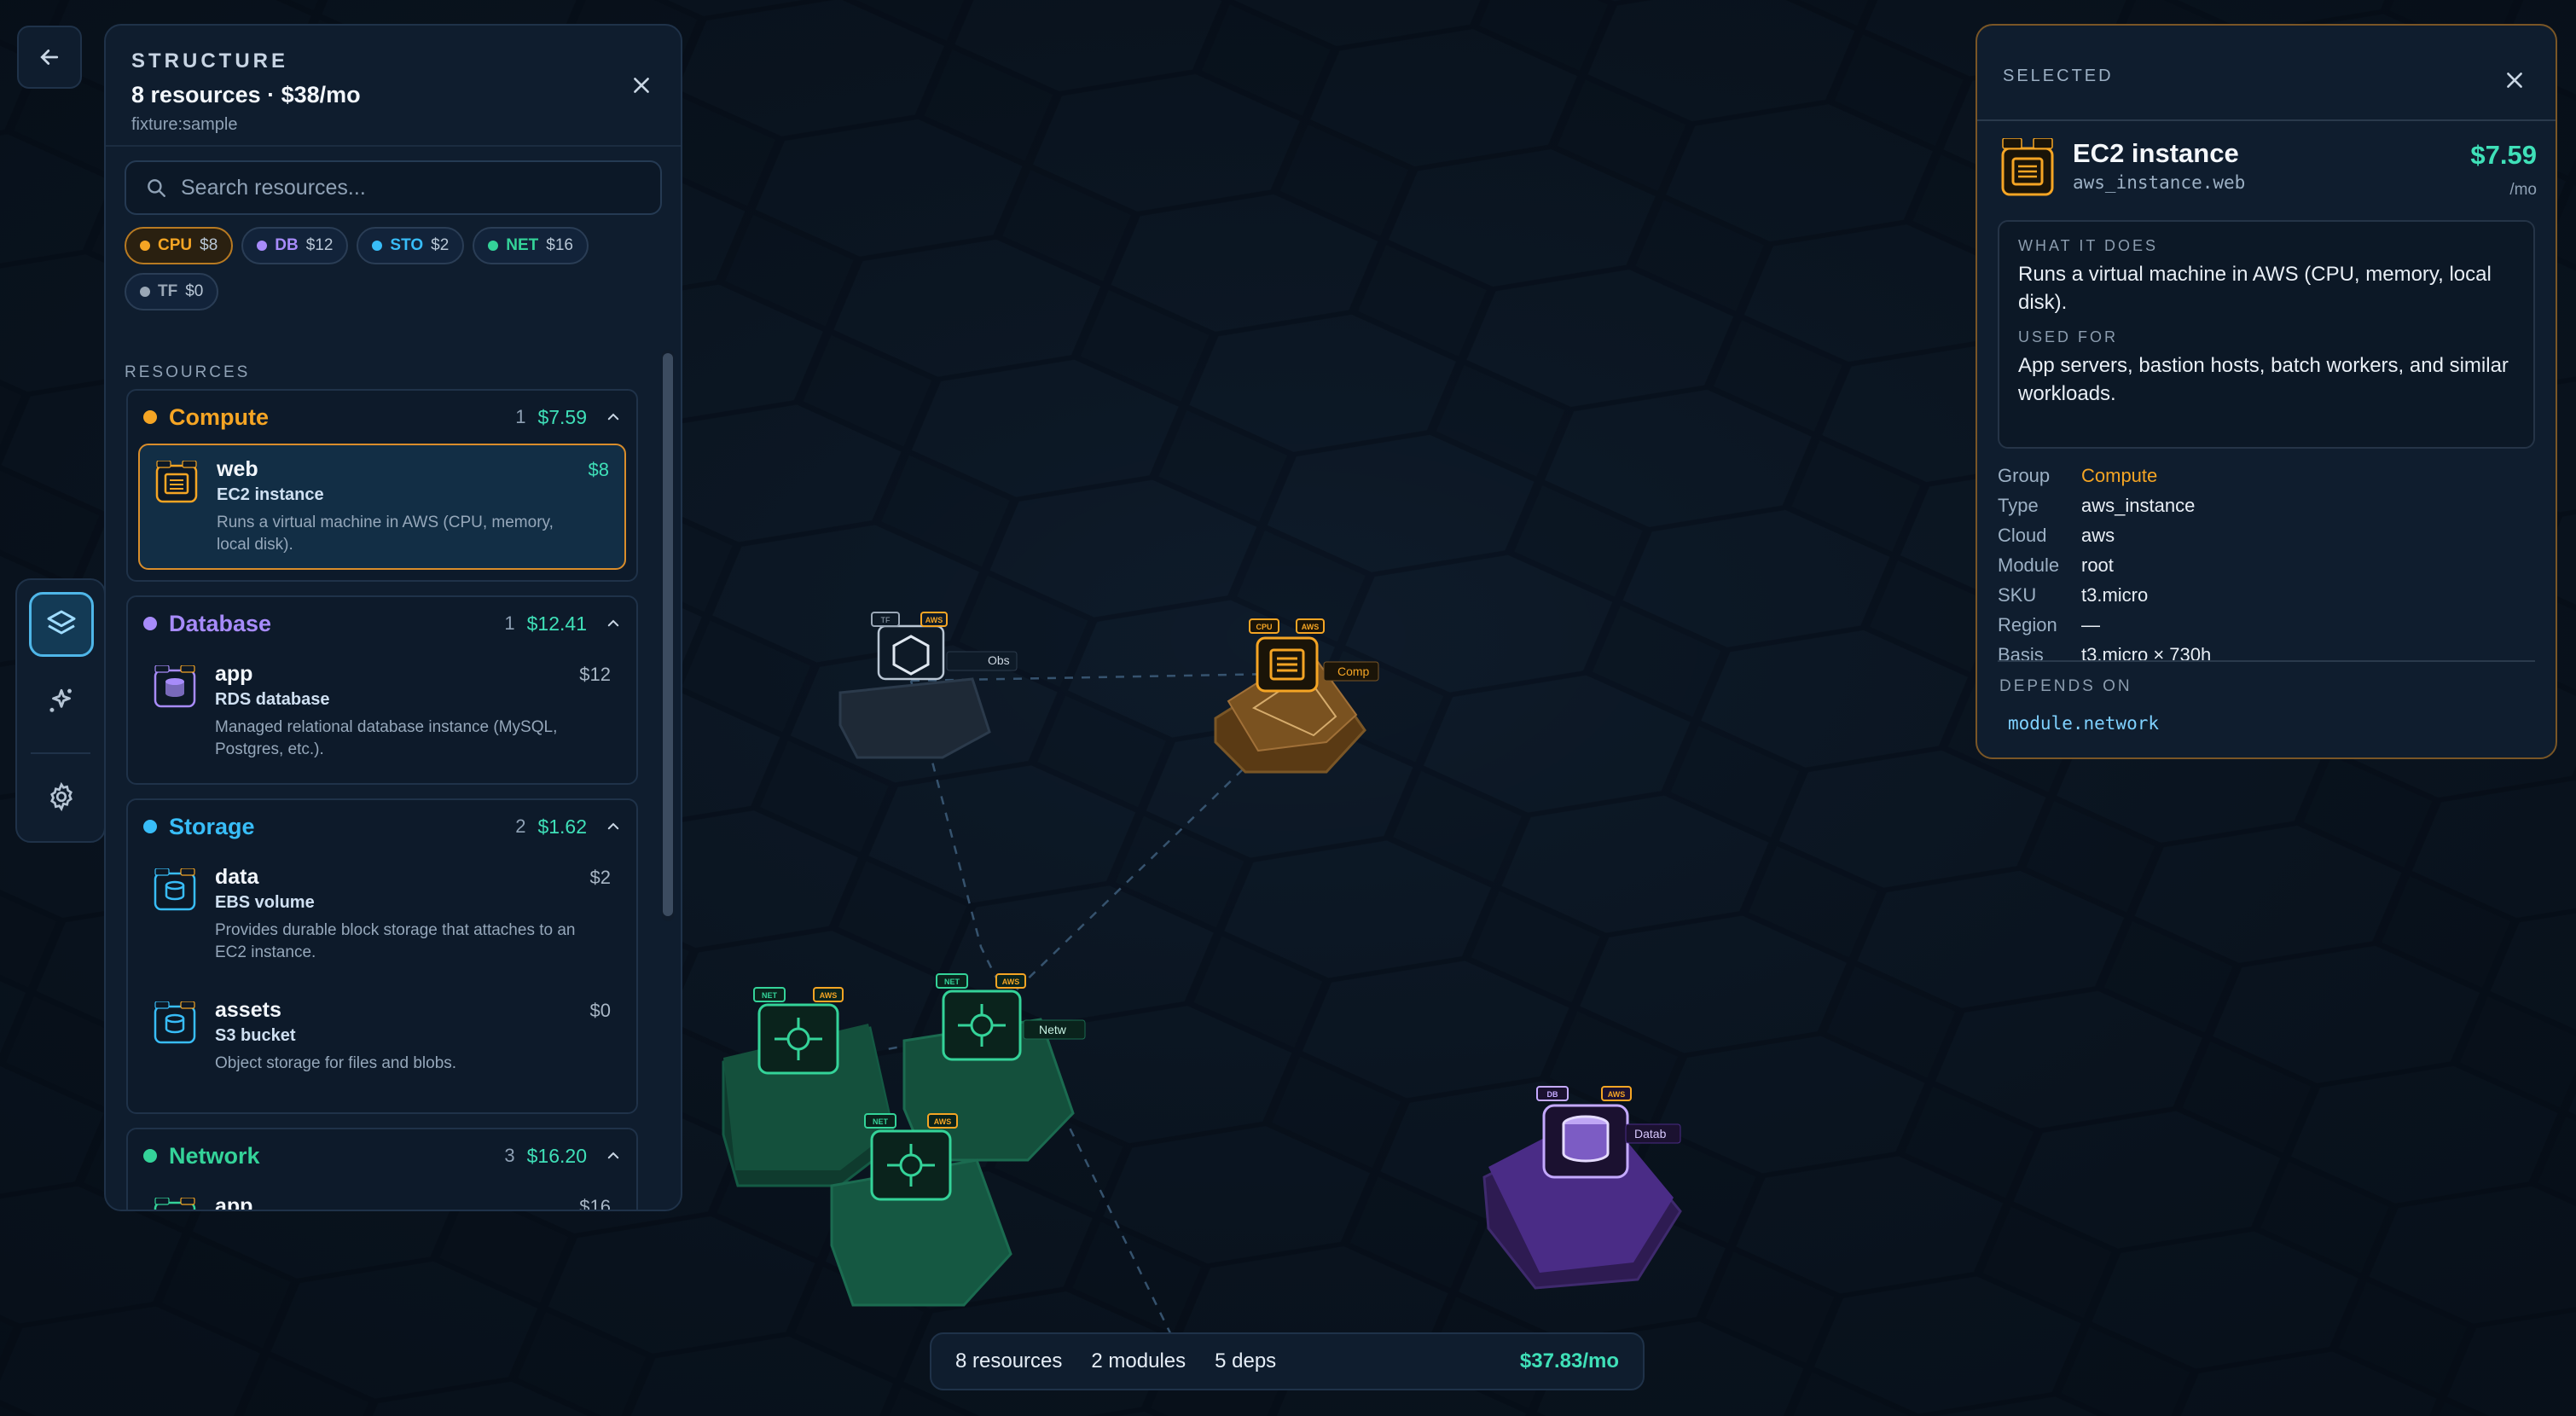 Image resolution: width=2576 pixels, height=1416 pixels. What do you see at coordinates (234, 674) in the screenshot?
I see `item-name: app` at bounding box center [234, 674].